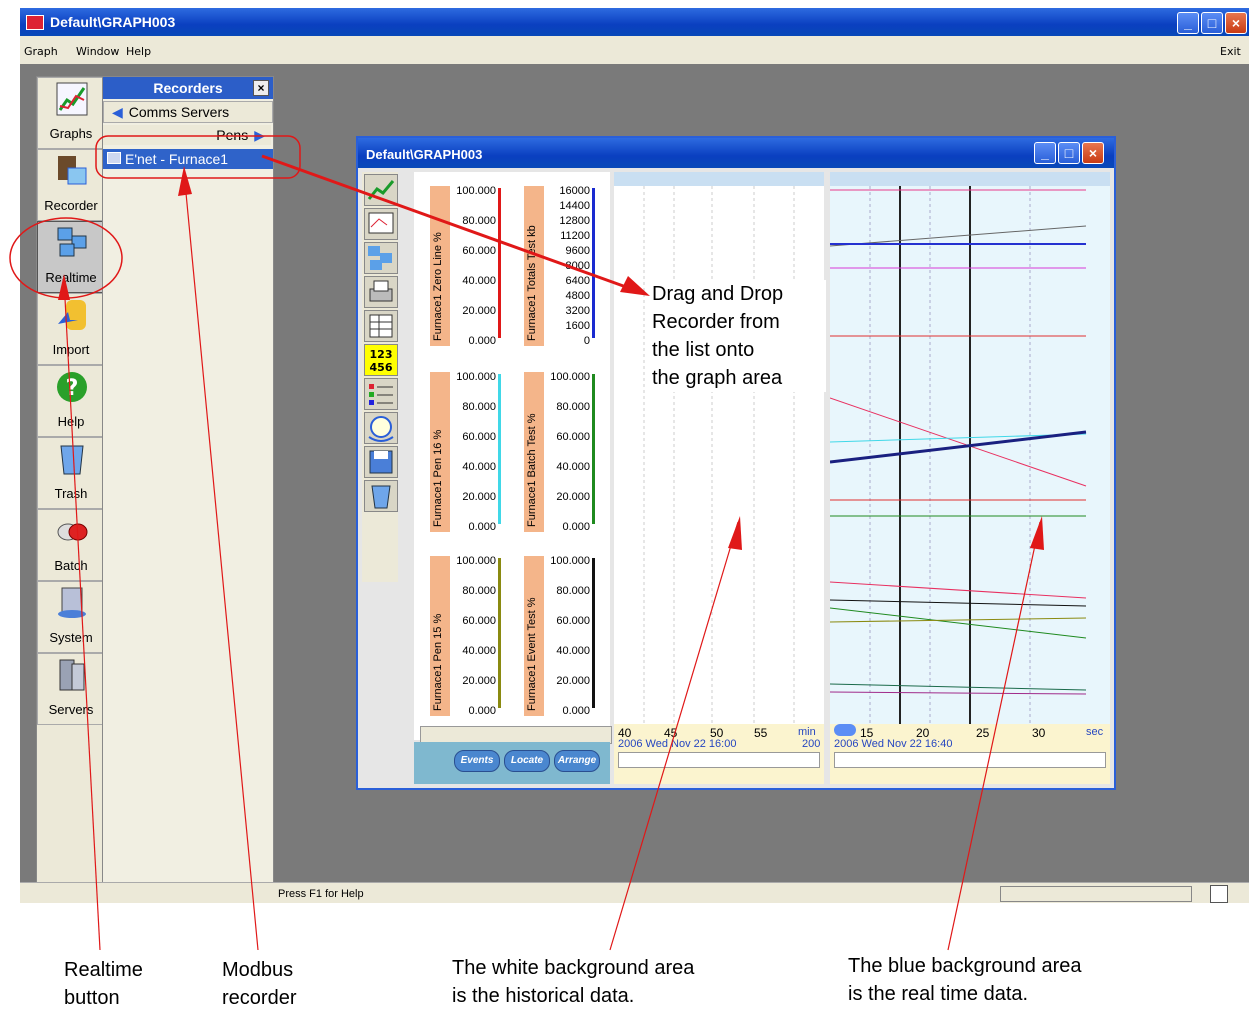 The image size is (1249, 1012). I want to click on annotation-line: the list onto, so click(703, 350).